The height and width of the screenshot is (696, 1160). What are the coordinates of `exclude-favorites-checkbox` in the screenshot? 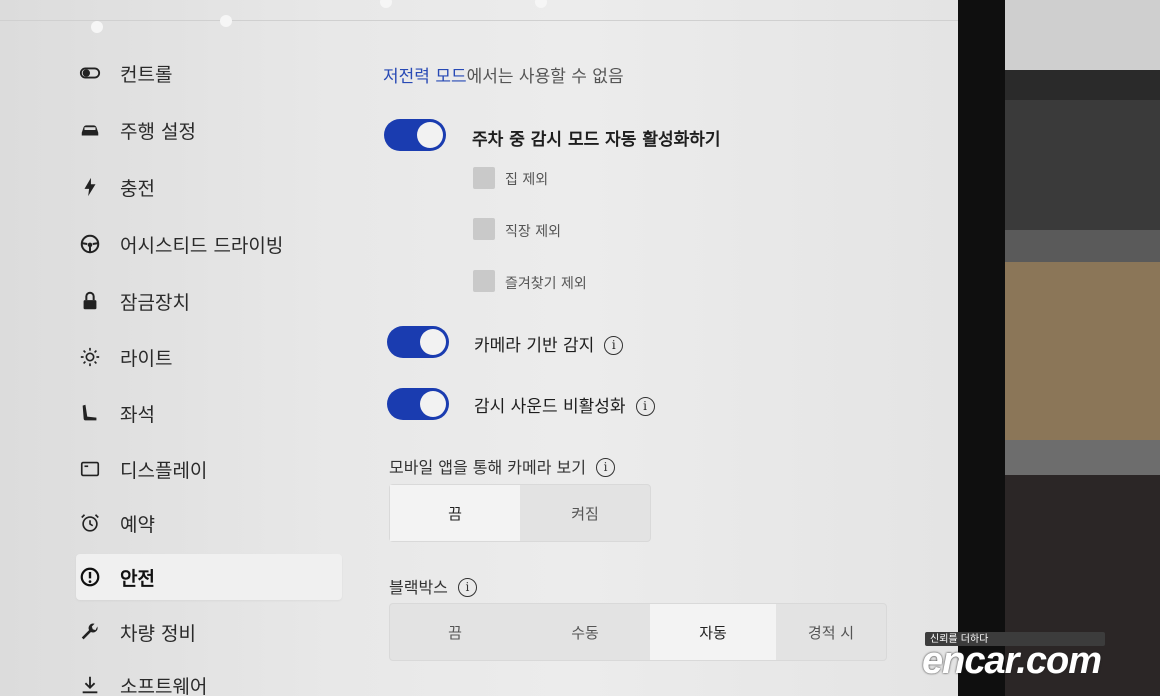 It's located at (484, 281).